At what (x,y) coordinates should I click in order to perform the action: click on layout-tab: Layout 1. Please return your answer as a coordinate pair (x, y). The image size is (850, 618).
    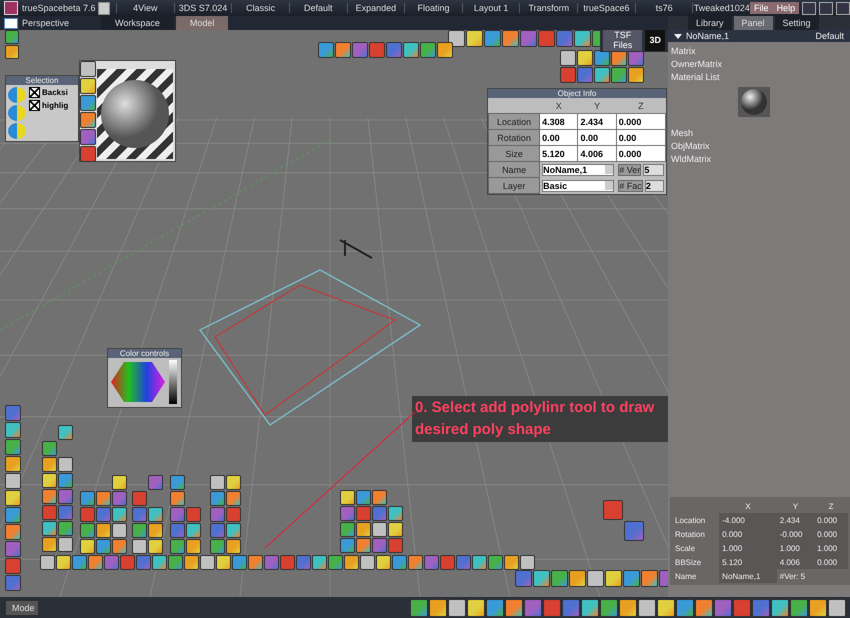
    Looking at the image, I should click on (491, 8).